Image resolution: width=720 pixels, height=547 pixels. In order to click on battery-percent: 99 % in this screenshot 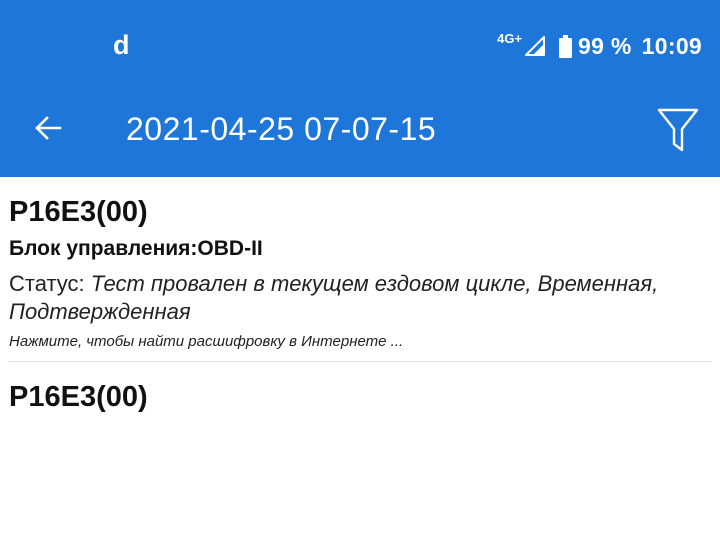, I will do `click(605, 45)`.